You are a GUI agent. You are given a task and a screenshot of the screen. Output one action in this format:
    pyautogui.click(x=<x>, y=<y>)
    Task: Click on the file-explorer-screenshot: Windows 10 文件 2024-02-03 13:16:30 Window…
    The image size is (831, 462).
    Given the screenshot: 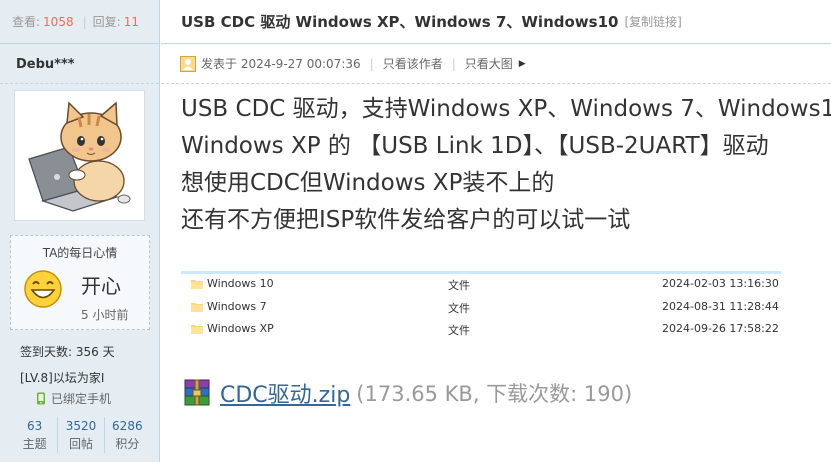 What is the action you would take?
    pyautogui.click(x=481, y=307)
    